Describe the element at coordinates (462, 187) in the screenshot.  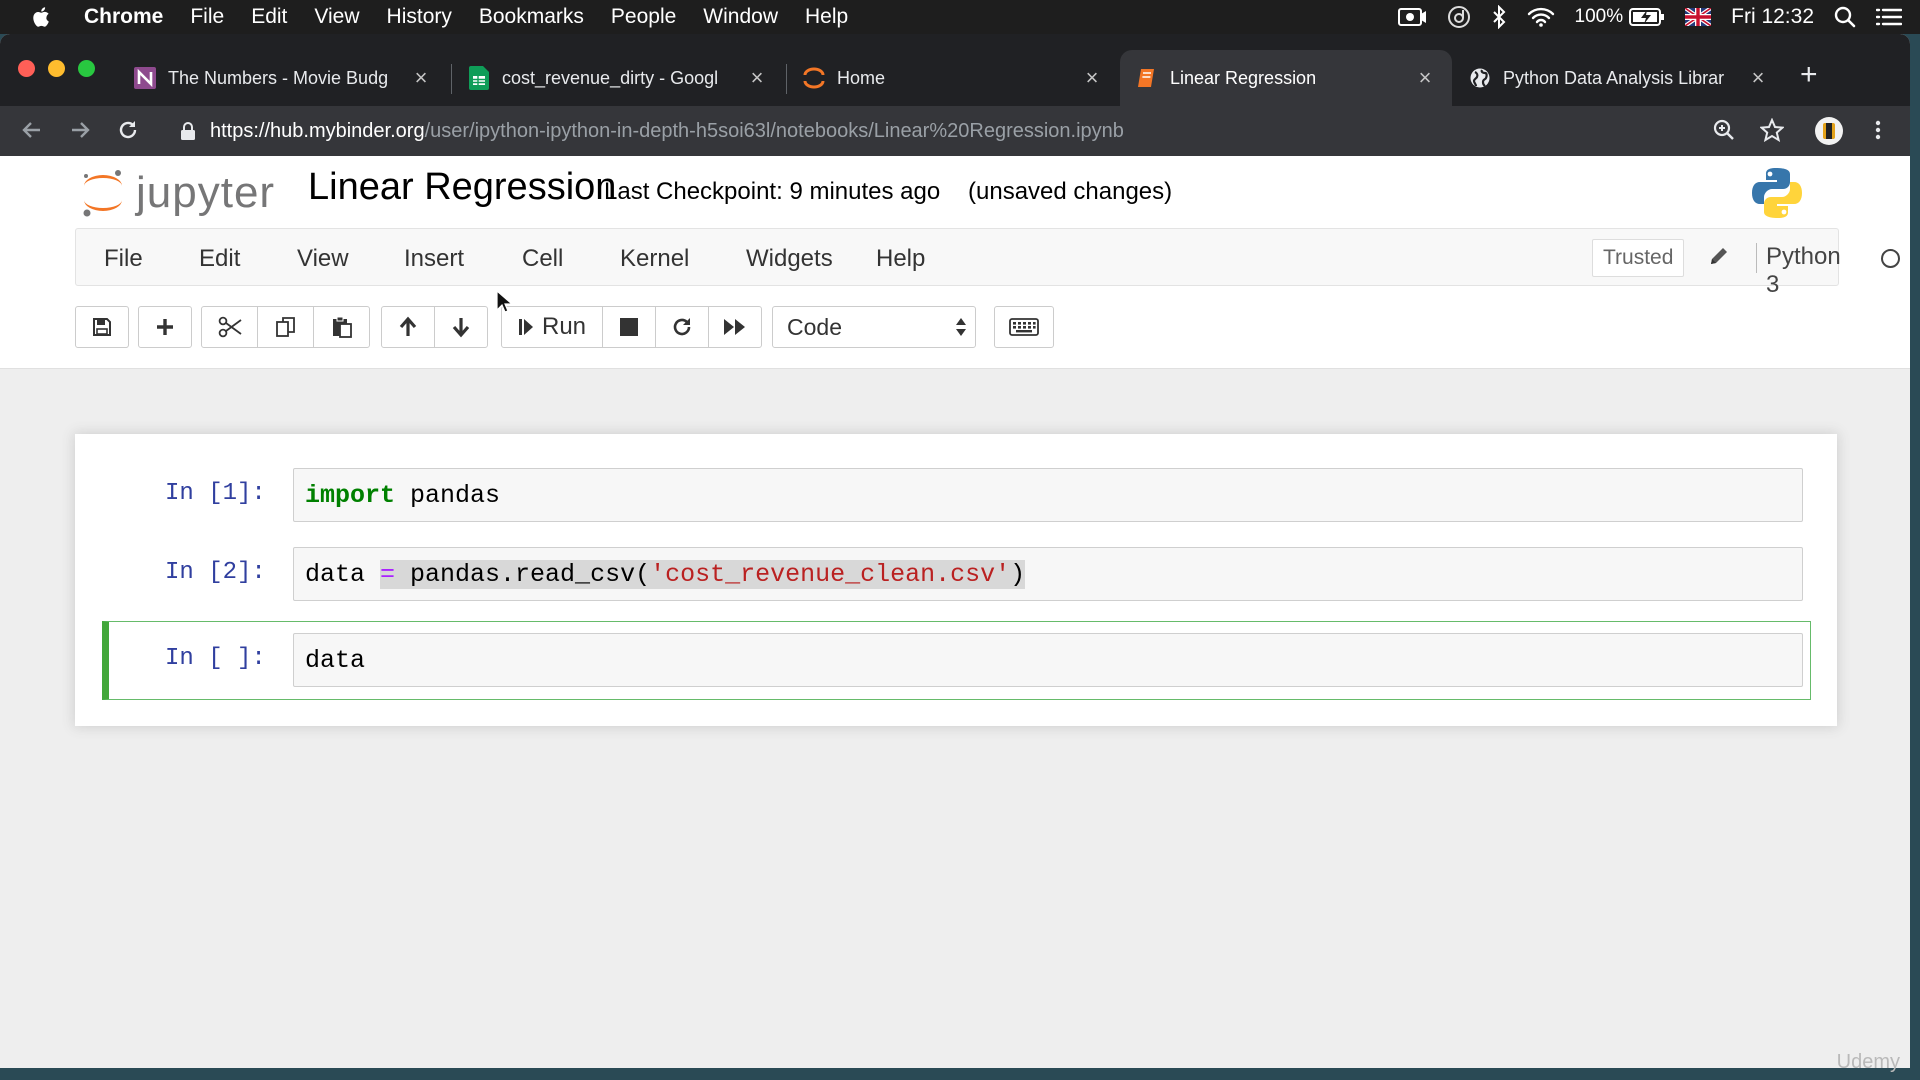
I see `notebook-title: Linear Regression` at that location.